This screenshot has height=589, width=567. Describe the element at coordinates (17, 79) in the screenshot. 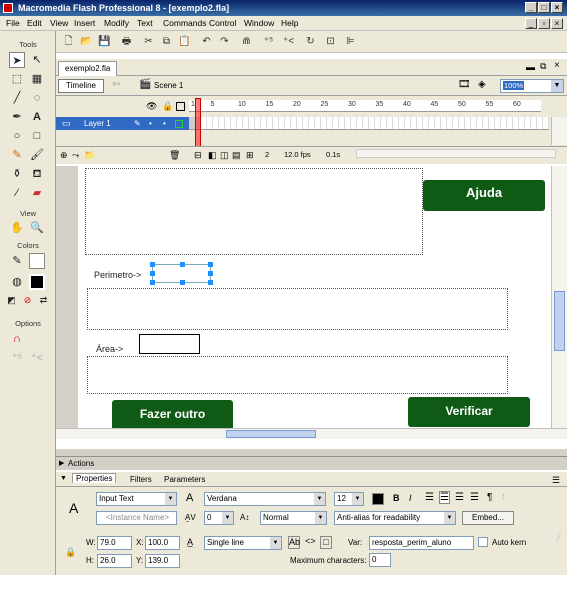

I see `free-transform-tool-icon: ⬚` at that location.